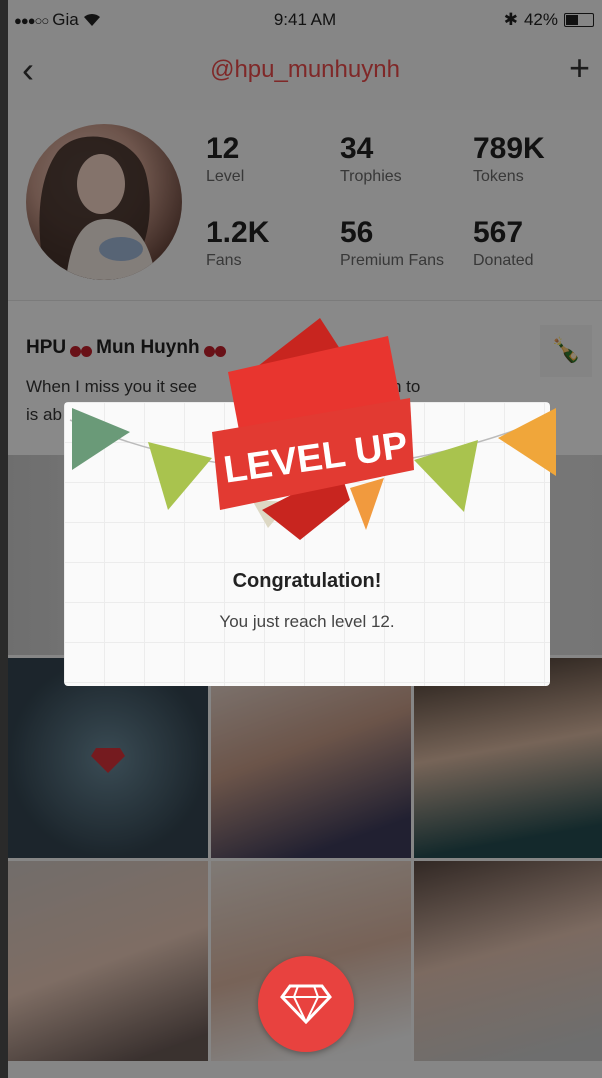 The width and height of the screenshot is (602, 1078). I want to click on dialog-message: You just reach level 12., so click(307, 621).